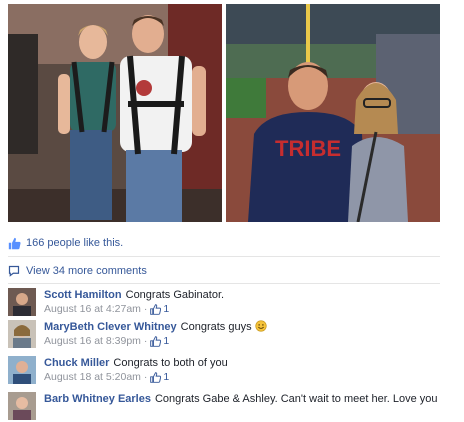 The width and height of the screenshot is (464, 422). Describe the element at coordinates (86, 271) in the screenshot. I see `view-more-comments-text: View 34 more comments` at that location.